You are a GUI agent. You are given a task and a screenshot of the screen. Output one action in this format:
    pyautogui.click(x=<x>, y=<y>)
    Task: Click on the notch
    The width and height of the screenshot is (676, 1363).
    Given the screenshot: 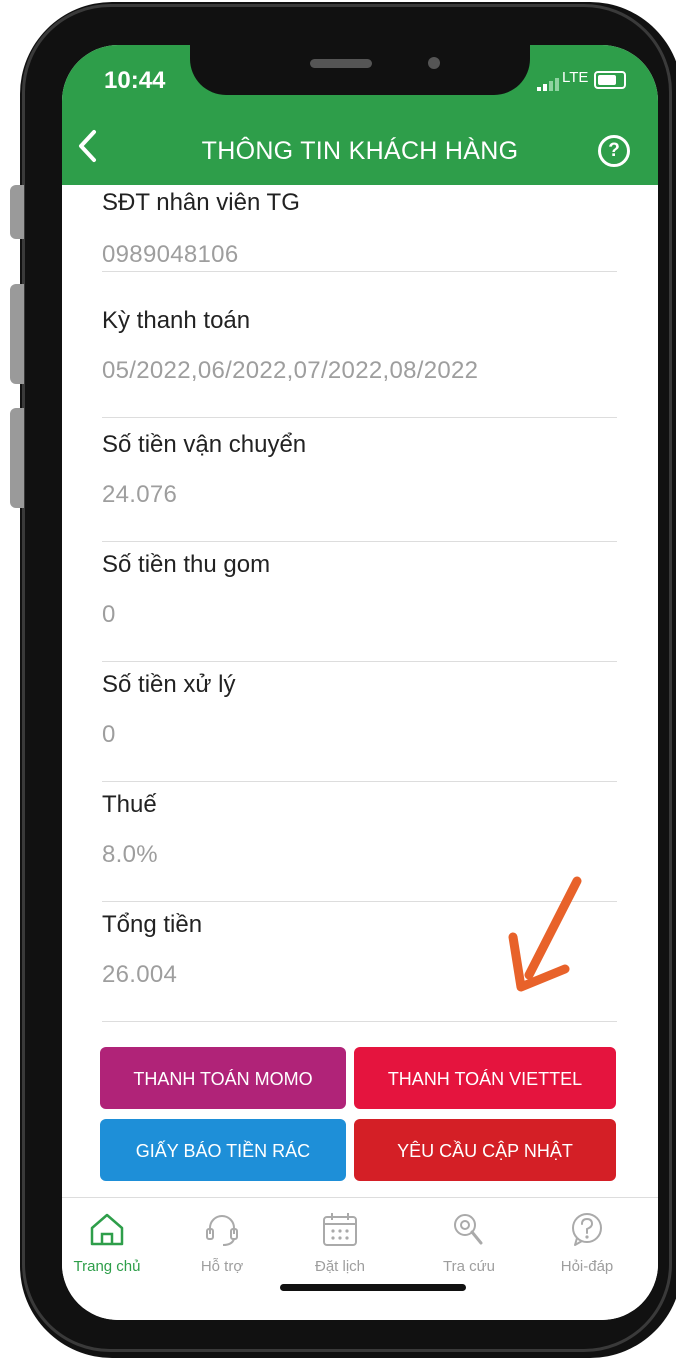 What is the action you would take?
    pyautogui.click(x=360, y=70)
    